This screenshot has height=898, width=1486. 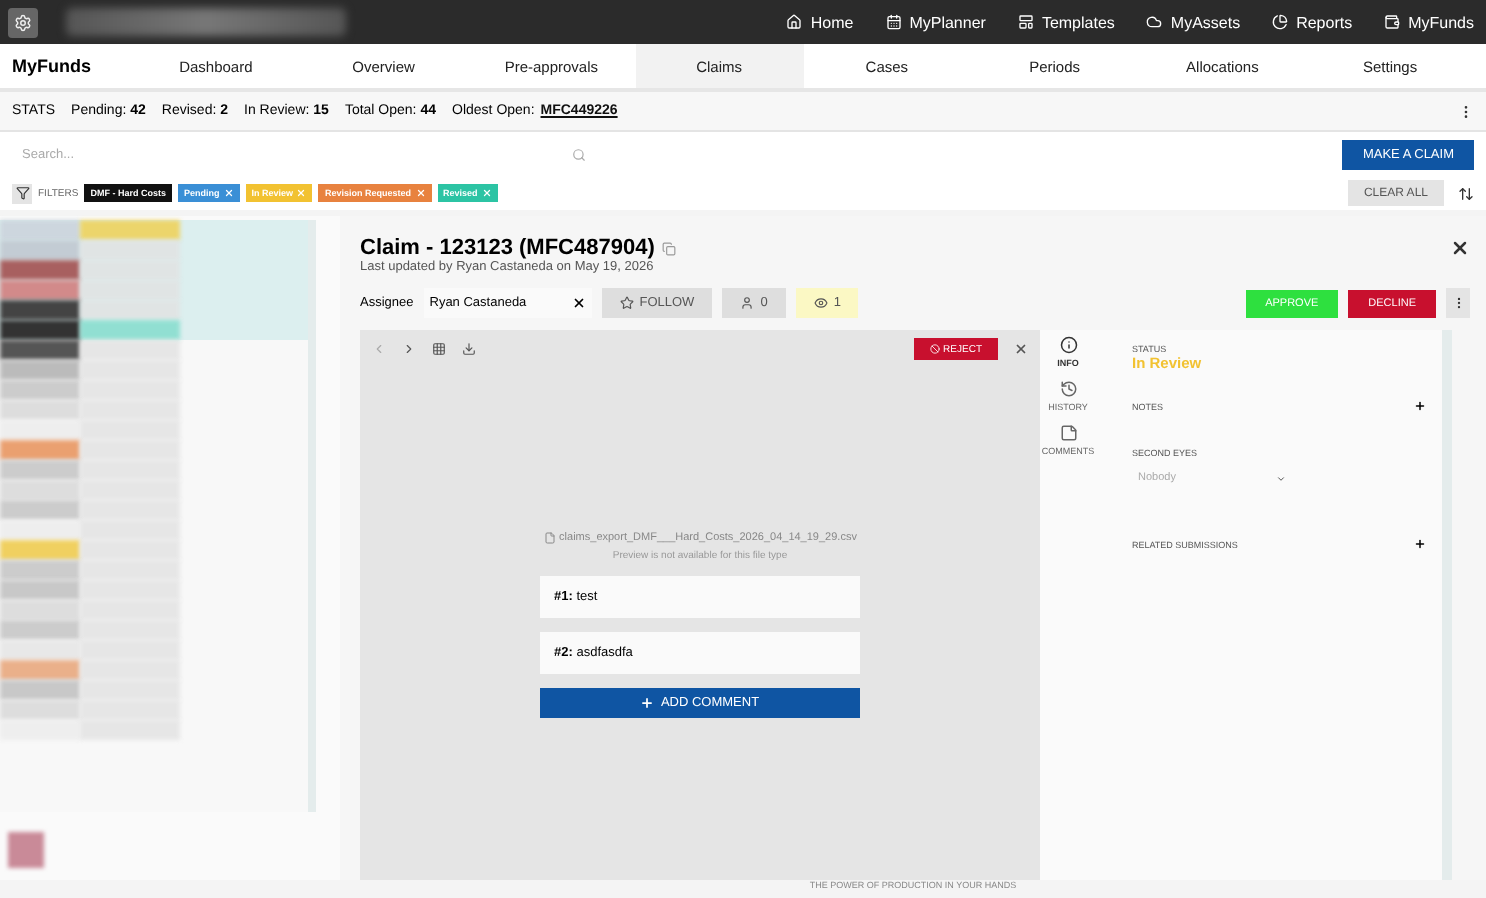 I want to click on clear-icon, so click(x=578, y=303).